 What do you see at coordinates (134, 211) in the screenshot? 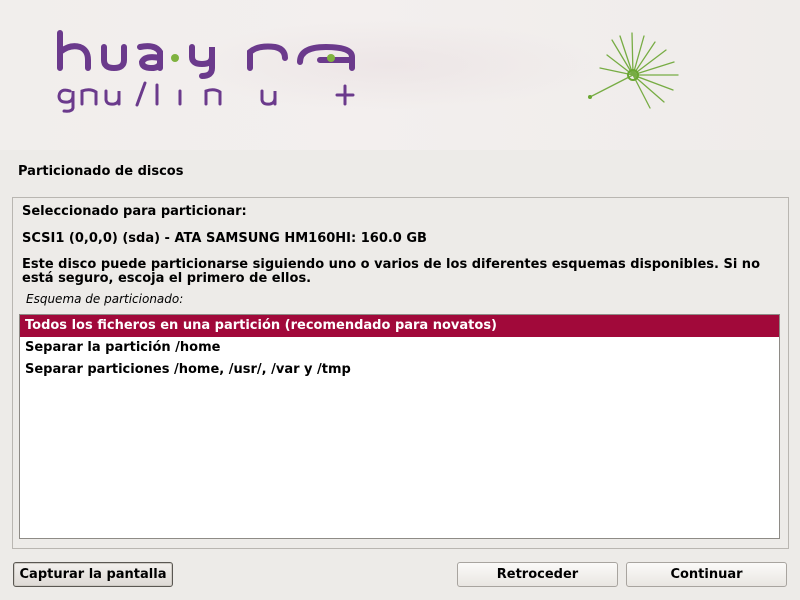
I see `selected-label: Seleccionado para particionar:` at bounding box center [134, 211].